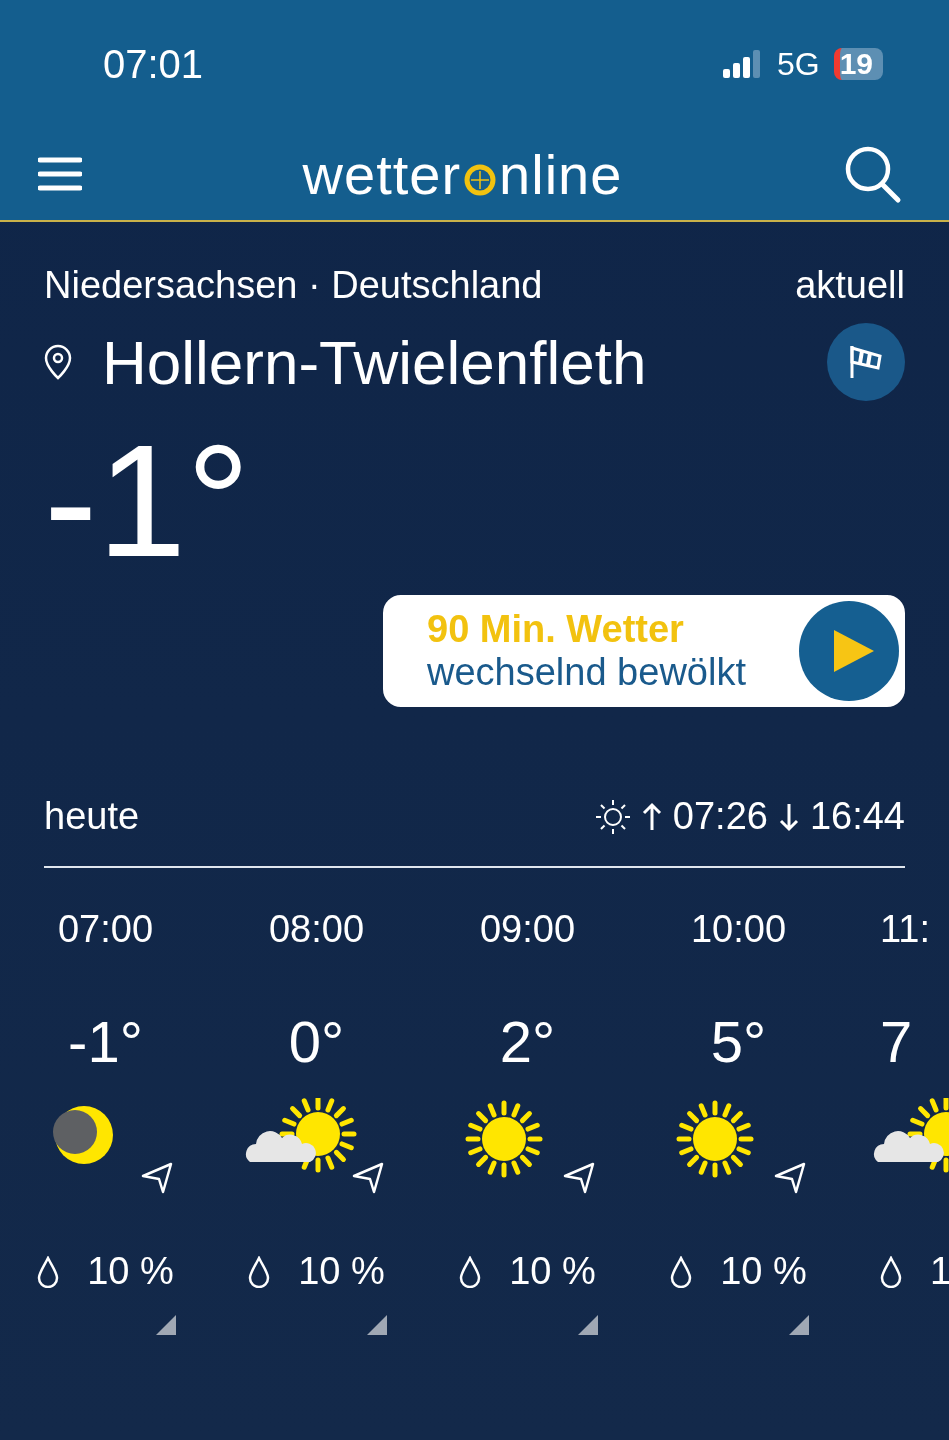 The width and height of the screenshot is (949, 1440). What do you see at coordinates (527, 930) in the screenshot?
I see `hour-time: 09:00` at bounding box center [527, 930].